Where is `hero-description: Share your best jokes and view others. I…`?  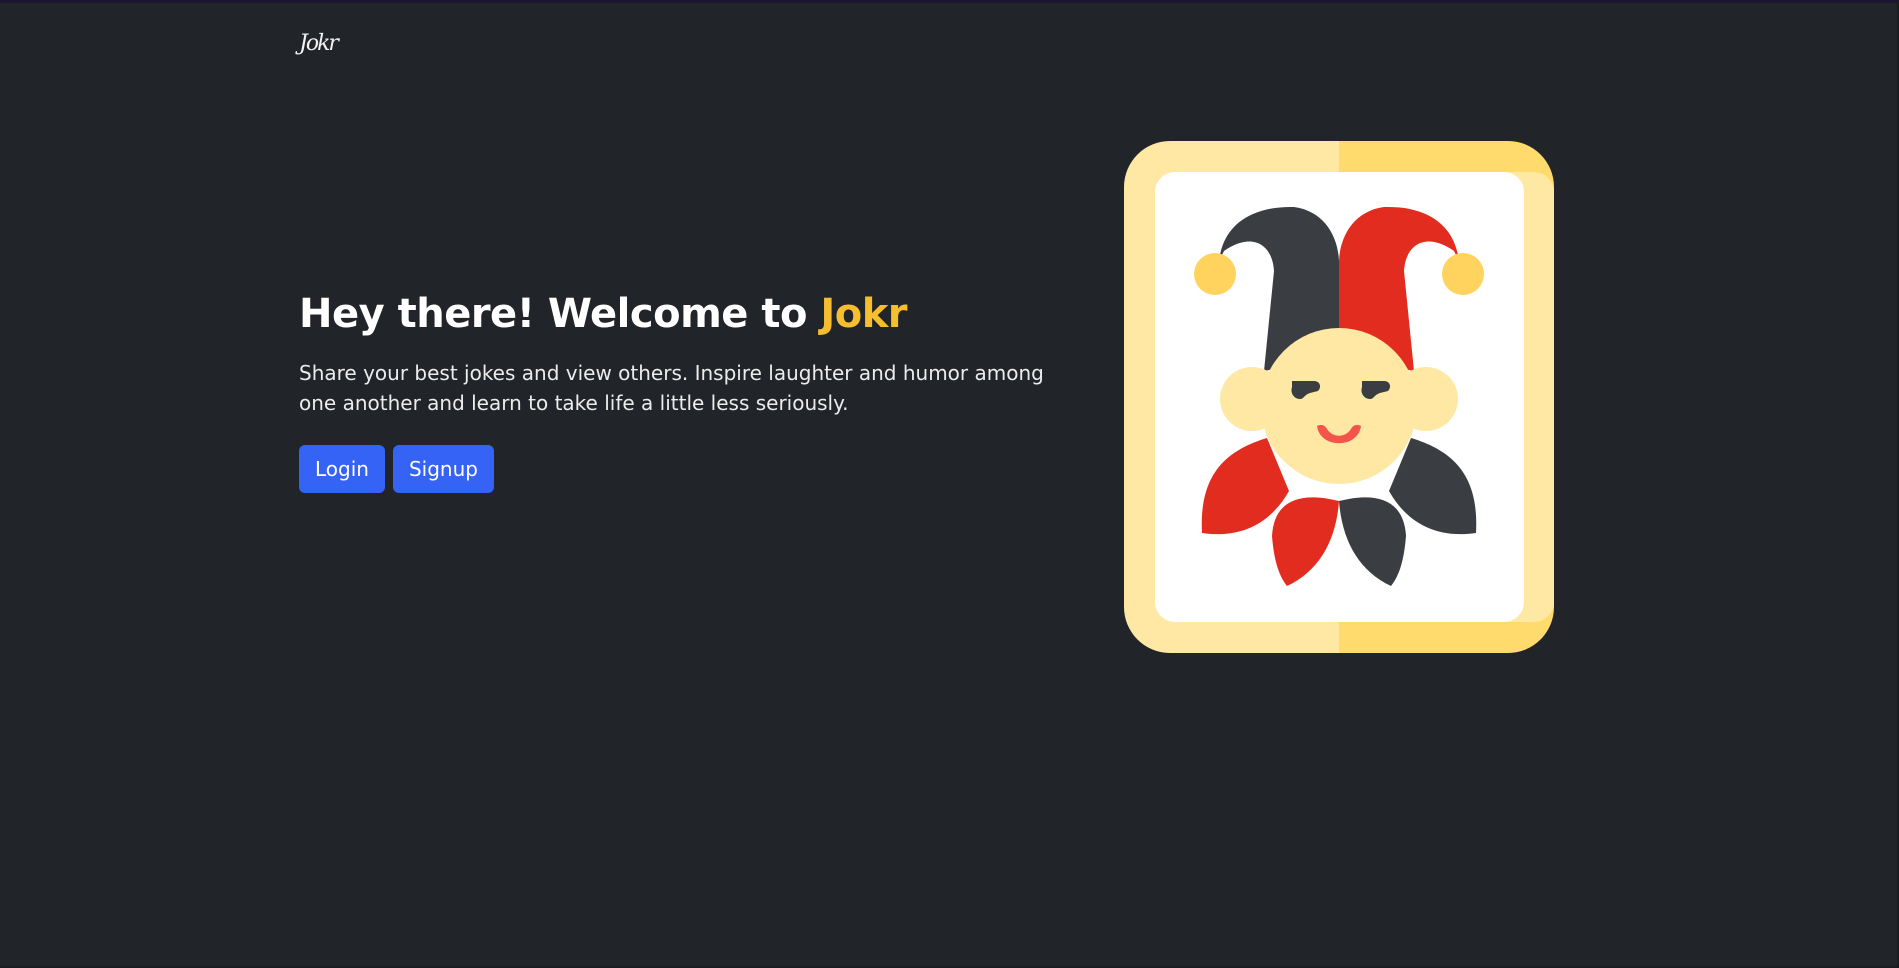 hero-description: Share your best jokes and view others. I… is located at coordinates (671, 388).